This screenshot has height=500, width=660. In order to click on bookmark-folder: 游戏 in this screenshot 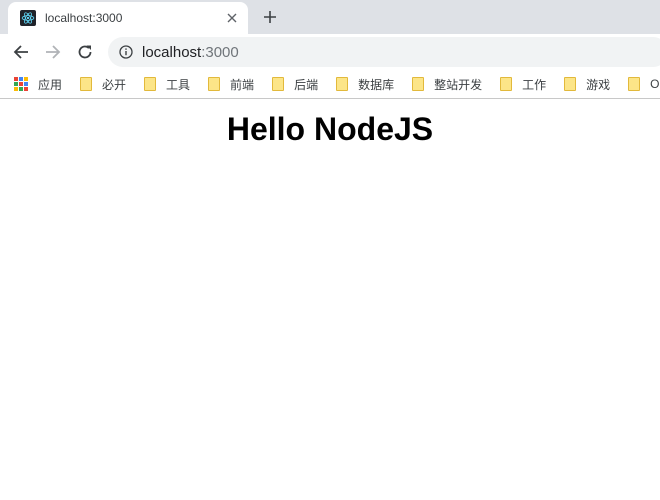, I will do `click(587, 84)`.